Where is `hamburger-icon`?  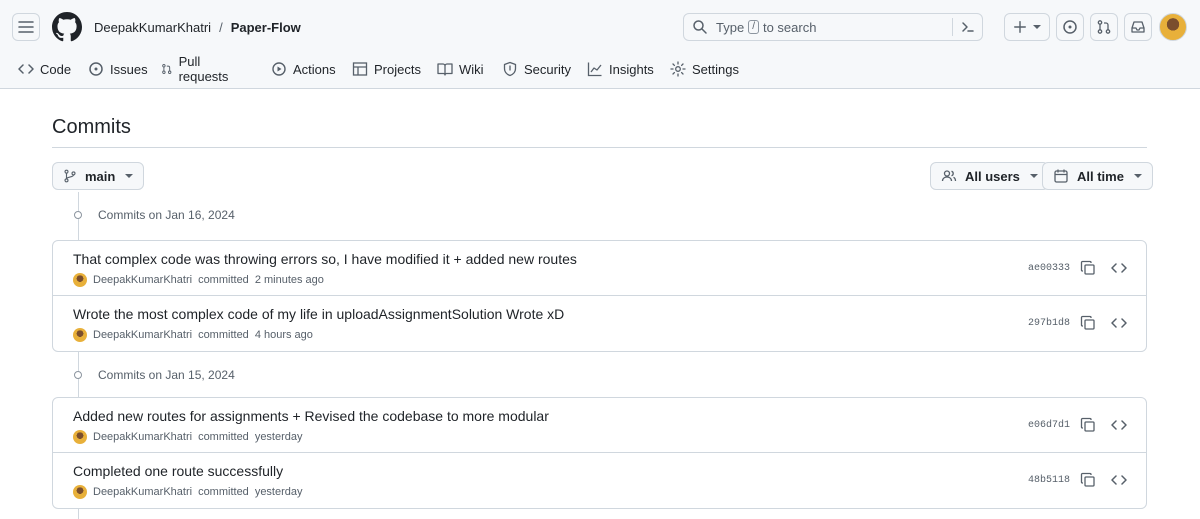 hamburger-icon is located at coordinates (26, 27).